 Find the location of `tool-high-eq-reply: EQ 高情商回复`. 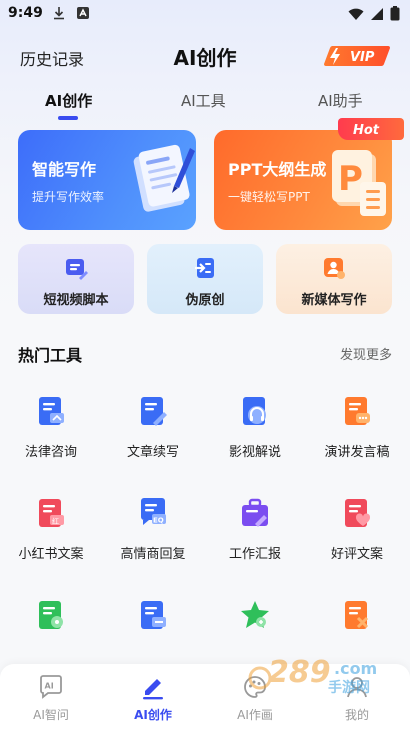

tool-high-eq-reply: EQ 高情商回复 is located at coordinates (153, 543).